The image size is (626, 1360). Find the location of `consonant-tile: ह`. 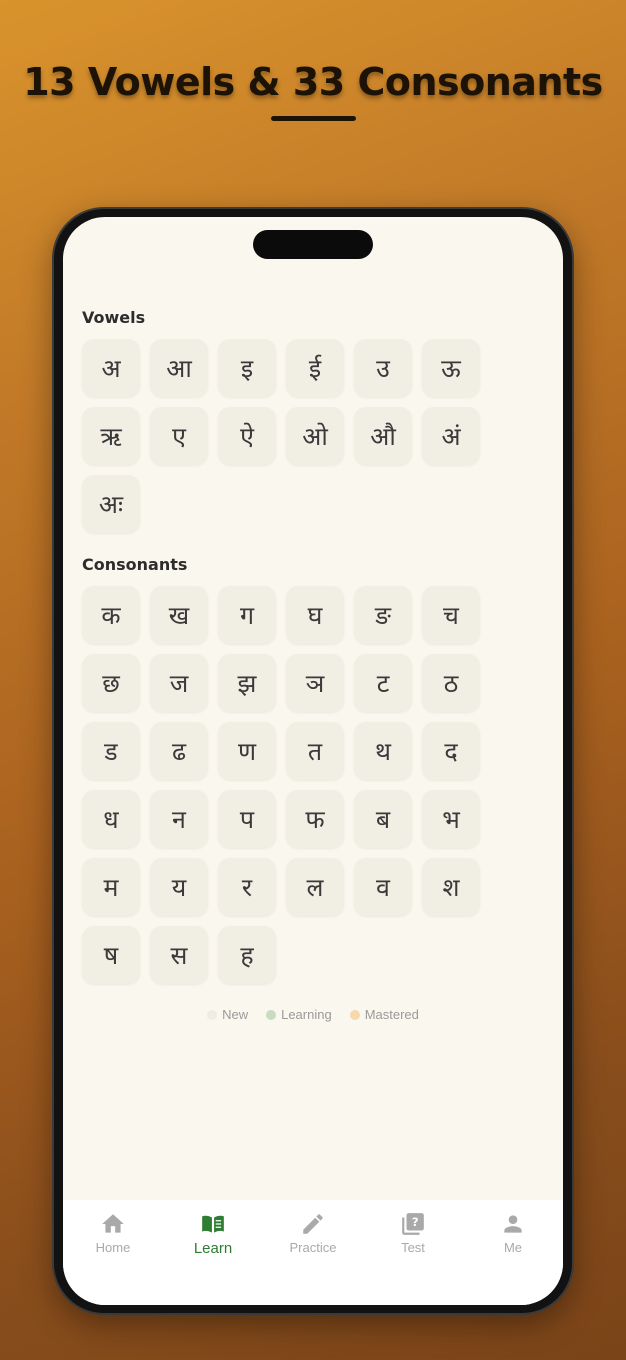

consonant-tile: ह is located at coordinates (247, 955).